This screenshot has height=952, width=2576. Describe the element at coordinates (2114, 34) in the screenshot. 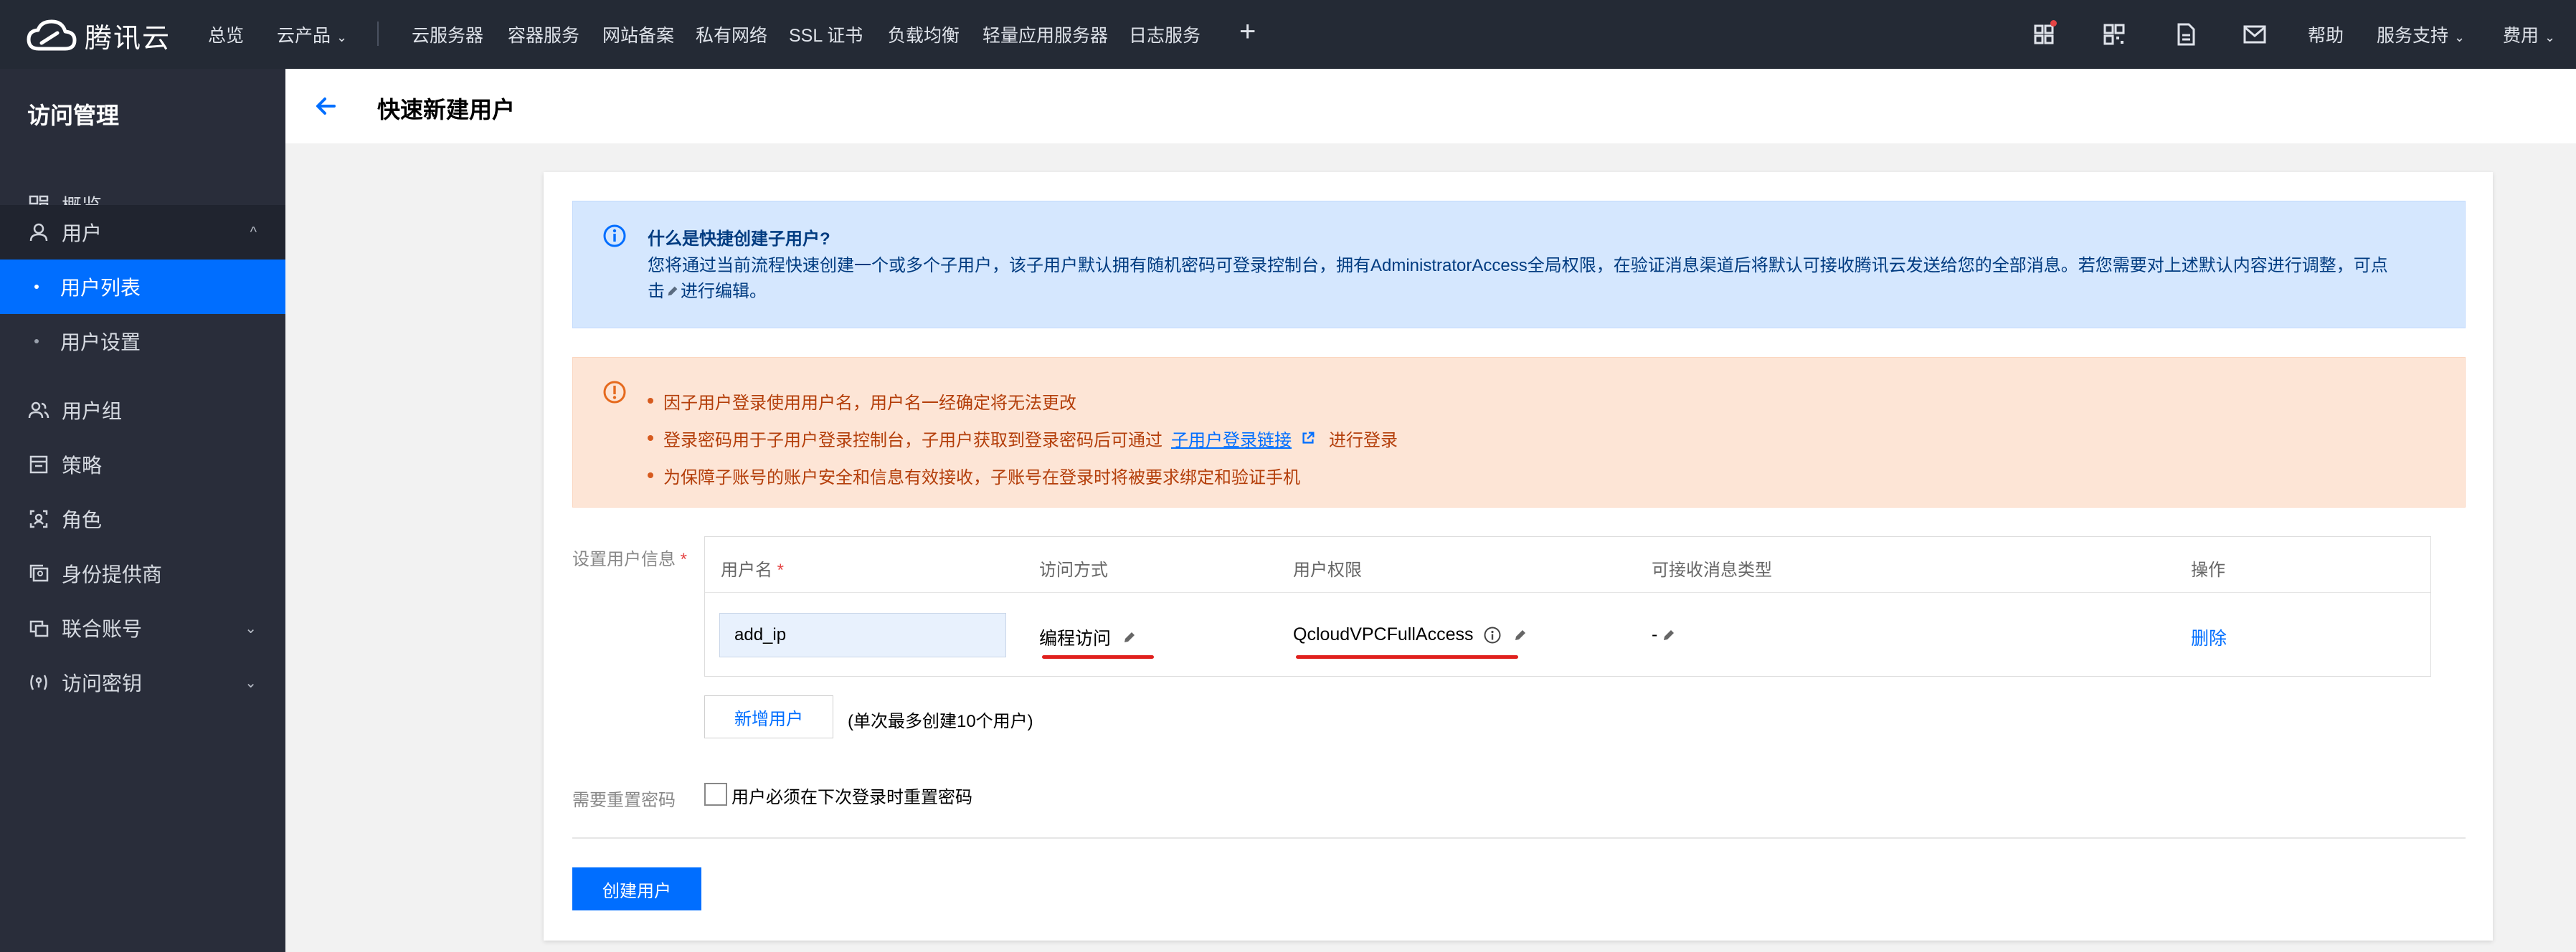

I see `qrcode-icon` at that location.